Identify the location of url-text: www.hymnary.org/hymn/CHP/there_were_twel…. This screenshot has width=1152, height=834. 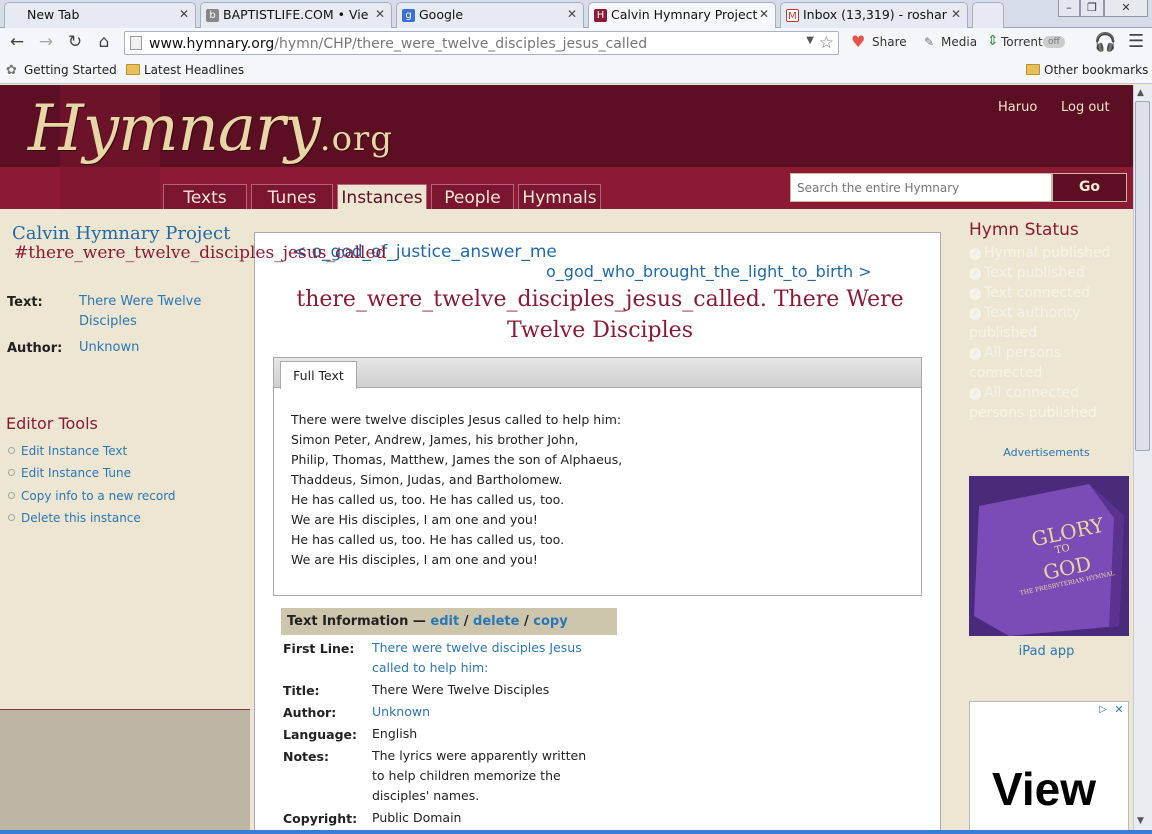
(398, 44).